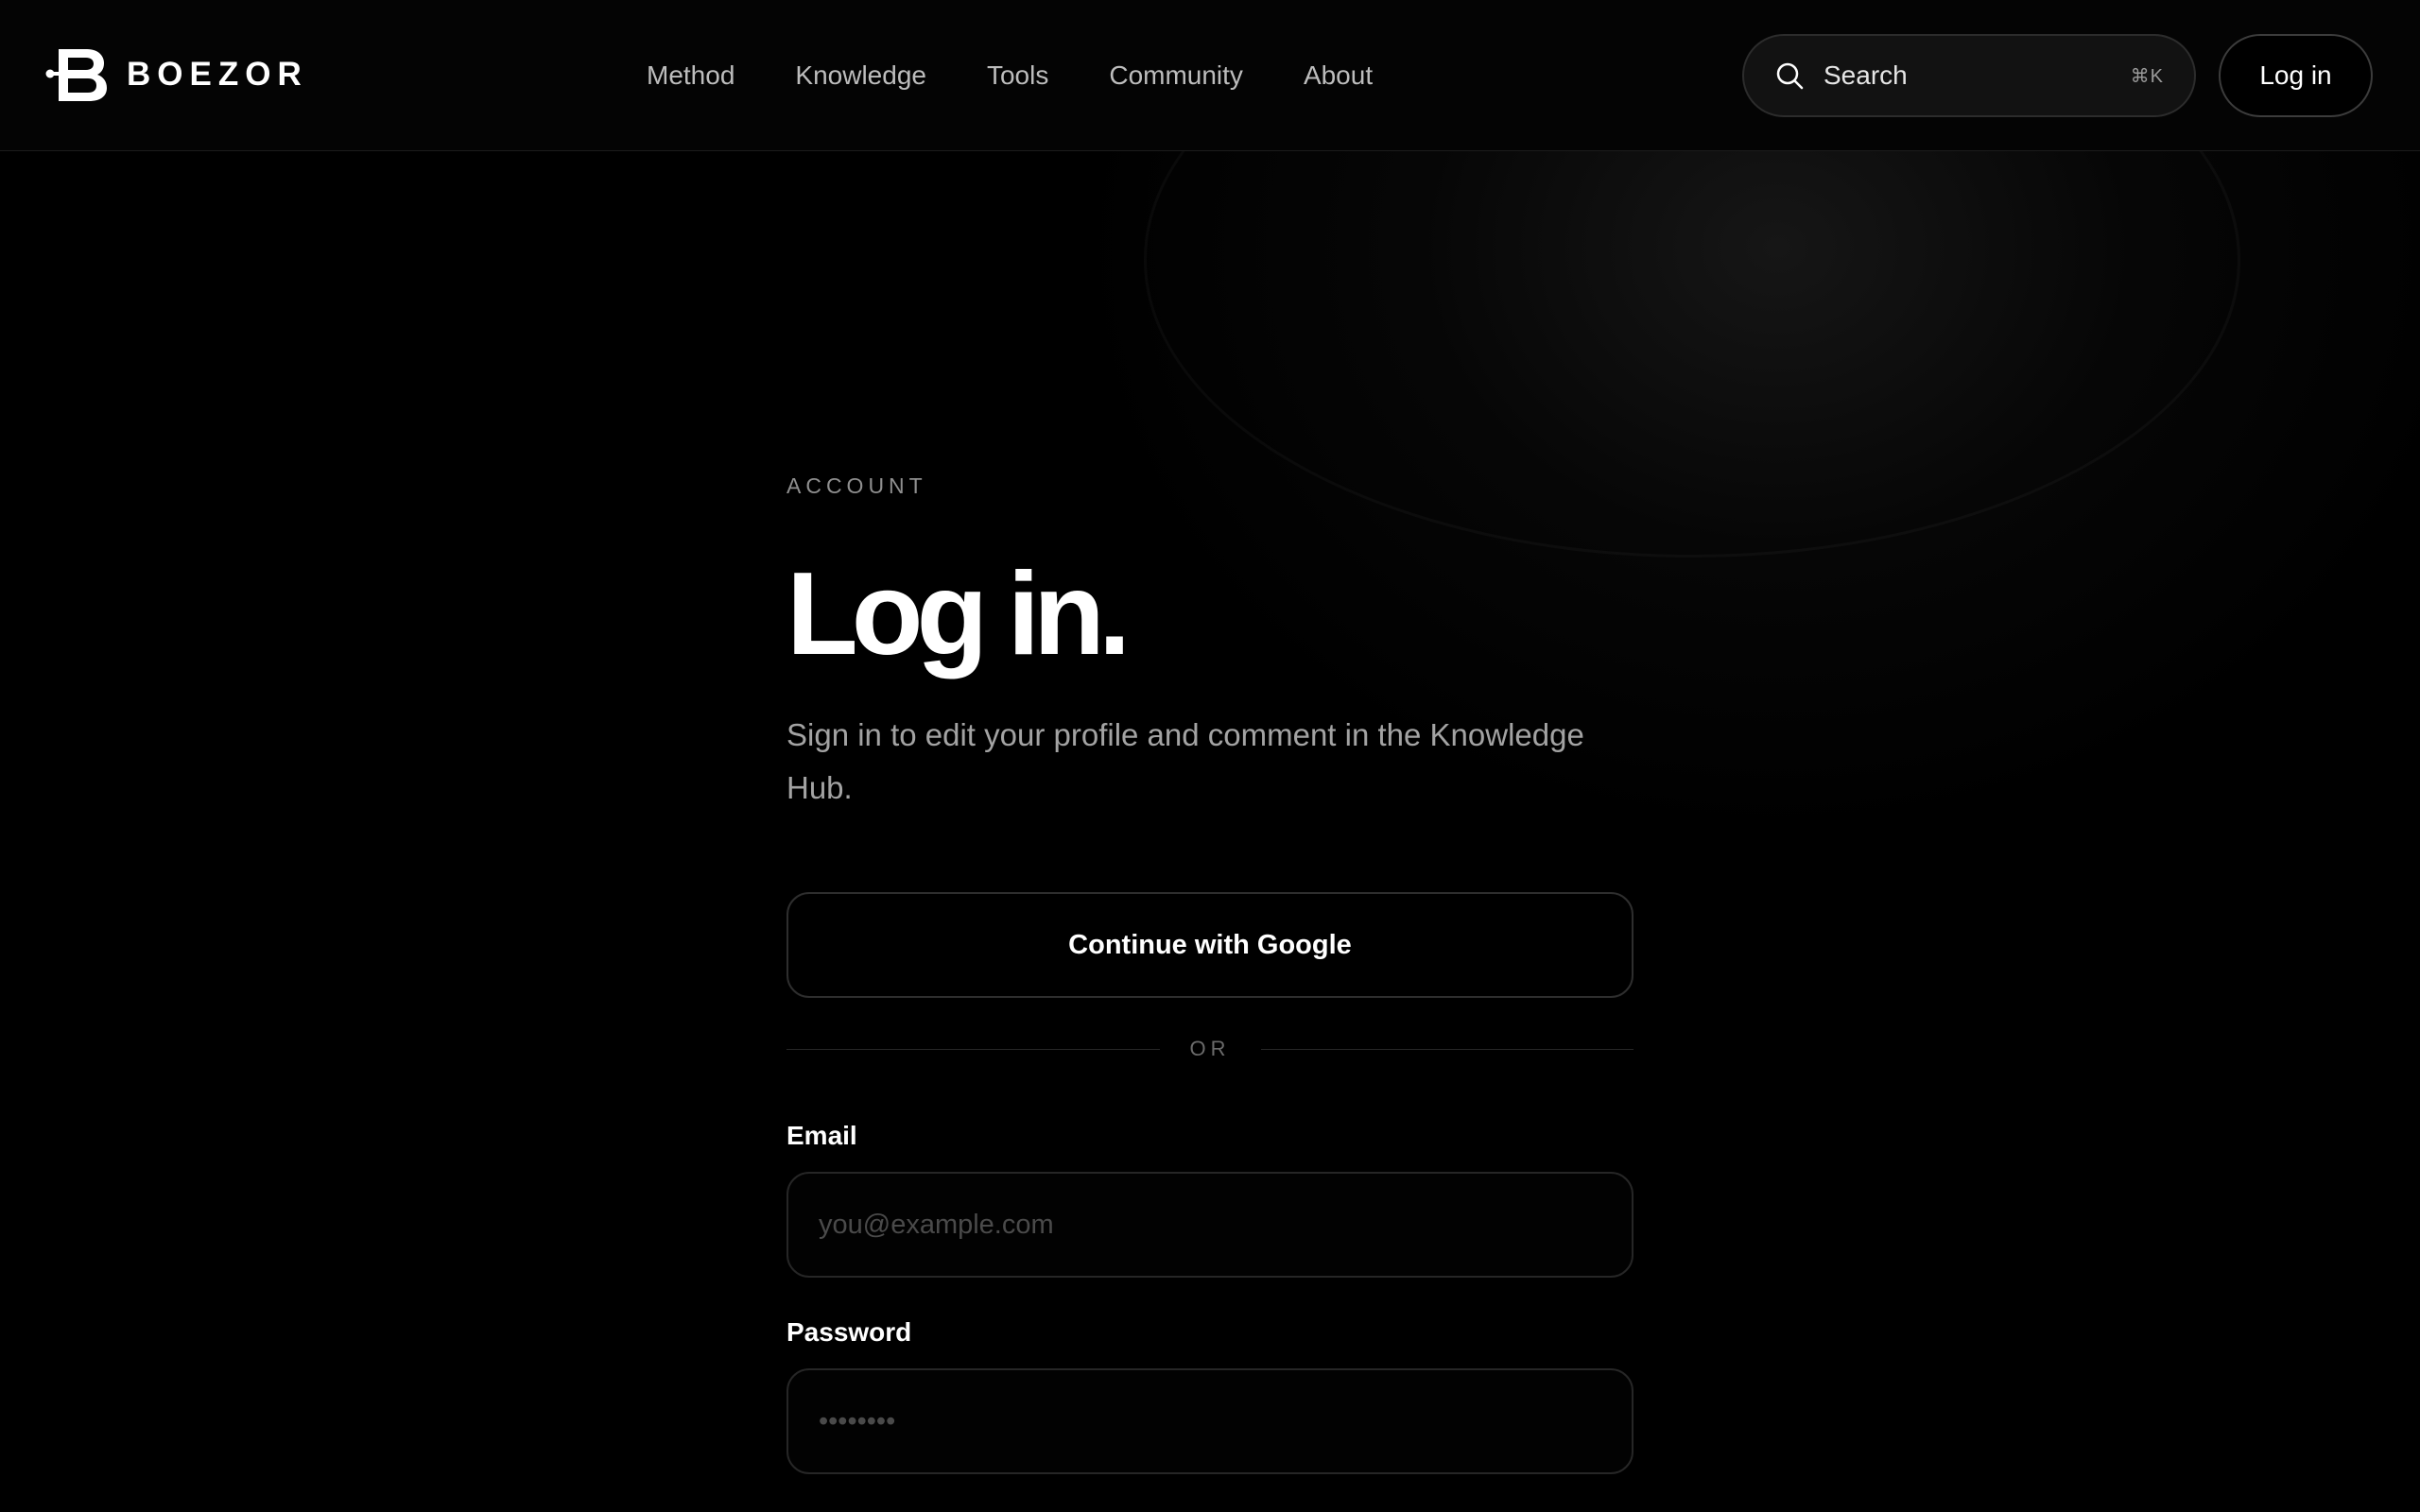 Image resolution: width=2420 pixels, height=1512 pixels. Describe the element at coordinates (860, 75) in the screenshot. I see `nav-item-knowledge: Knowledge` at that location.